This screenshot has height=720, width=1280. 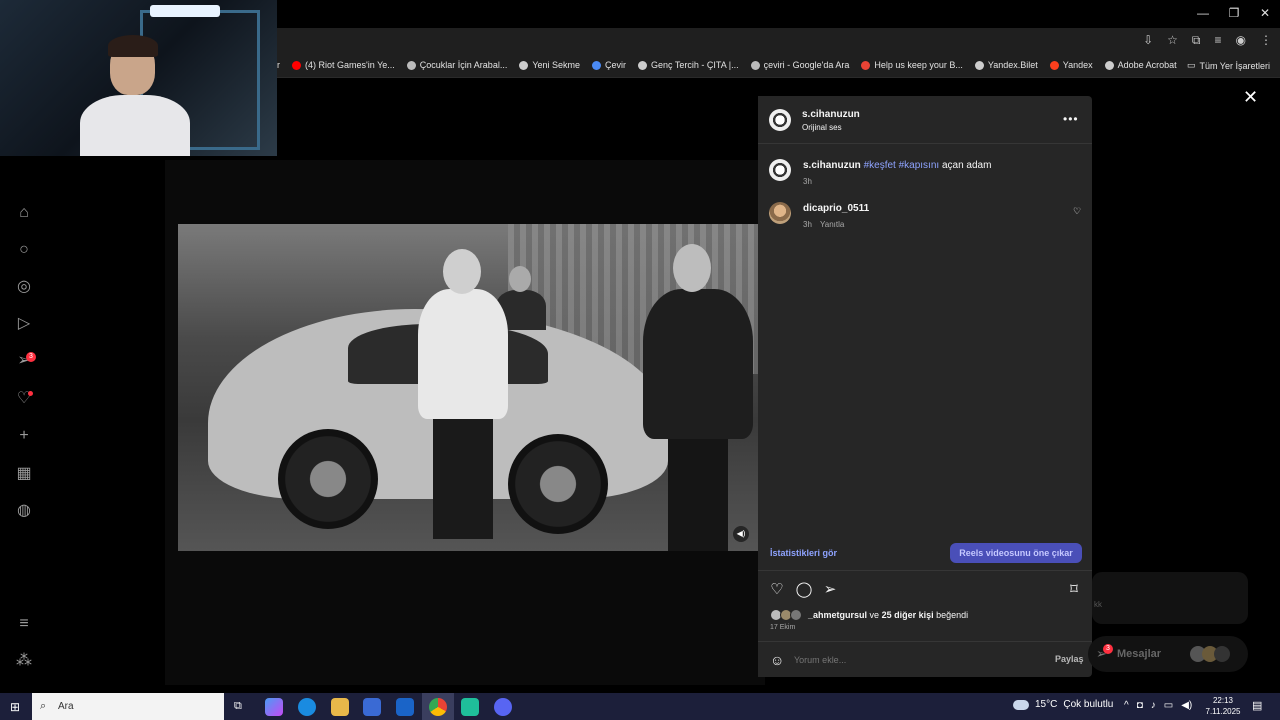 What do you see at coordinates (902, 165) in the screenshot?
I see `caption-hashtags: #keşfet #kapısını` at bounding box center [902, 165].